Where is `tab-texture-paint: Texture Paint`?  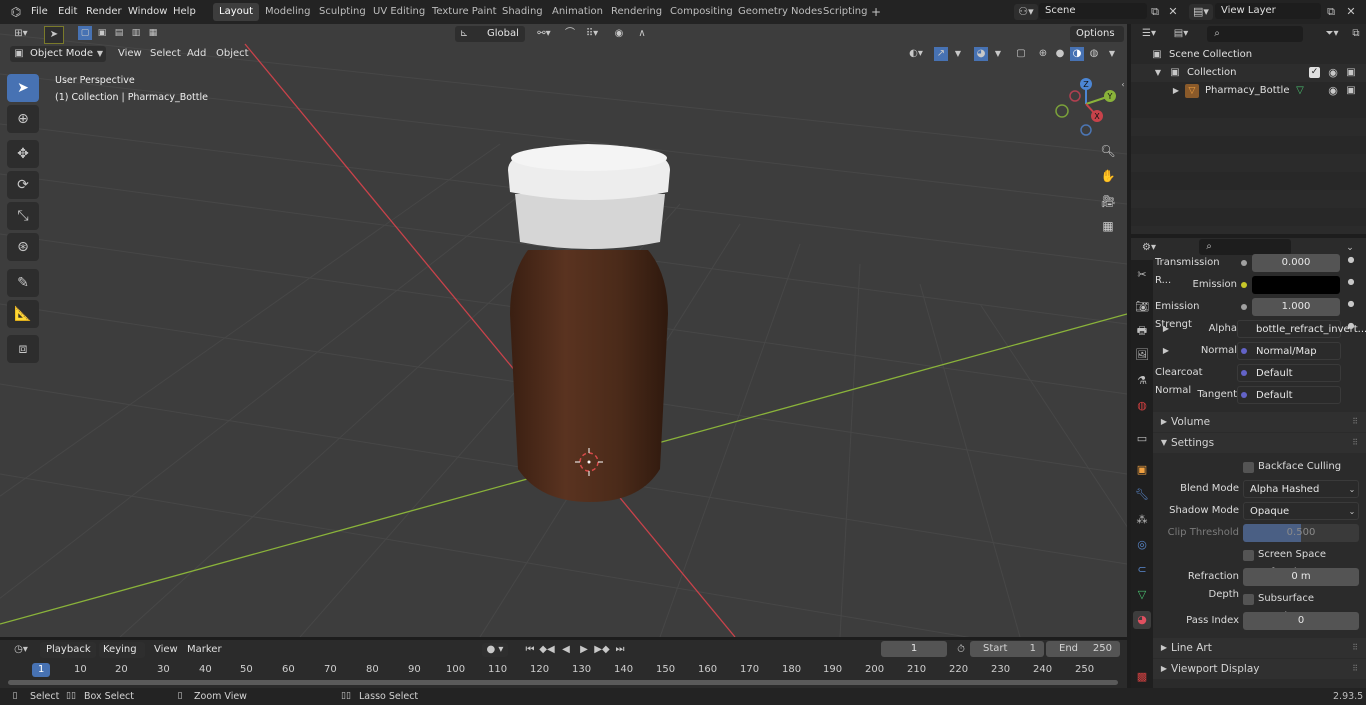 tab-texture-paint: Texture Paint is located at coordinates (464, 12).